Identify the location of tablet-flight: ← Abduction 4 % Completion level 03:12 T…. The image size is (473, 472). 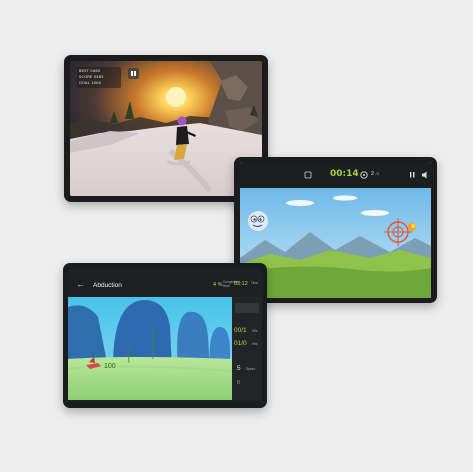
(165, 335).